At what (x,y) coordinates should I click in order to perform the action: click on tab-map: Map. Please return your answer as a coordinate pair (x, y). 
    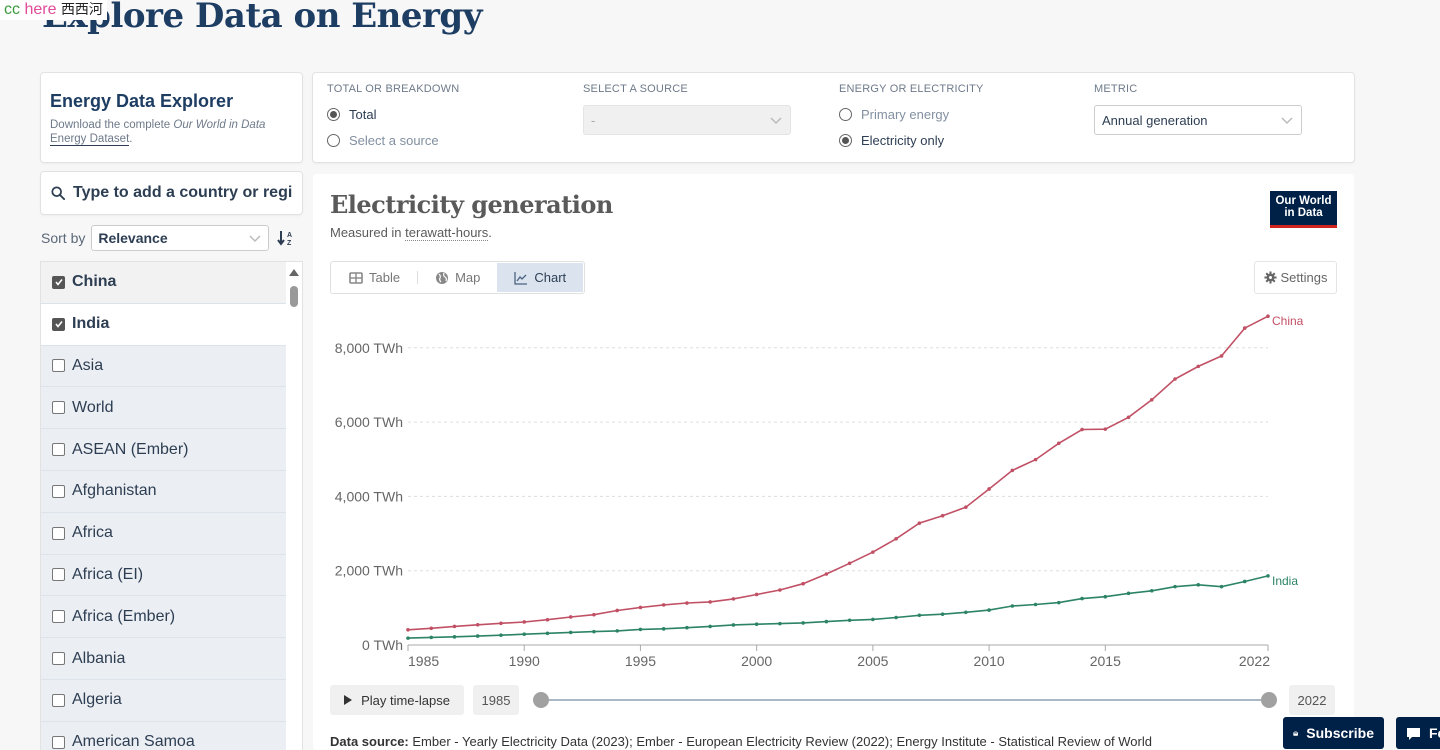
    Looking at the image, I should click on (457, 277).